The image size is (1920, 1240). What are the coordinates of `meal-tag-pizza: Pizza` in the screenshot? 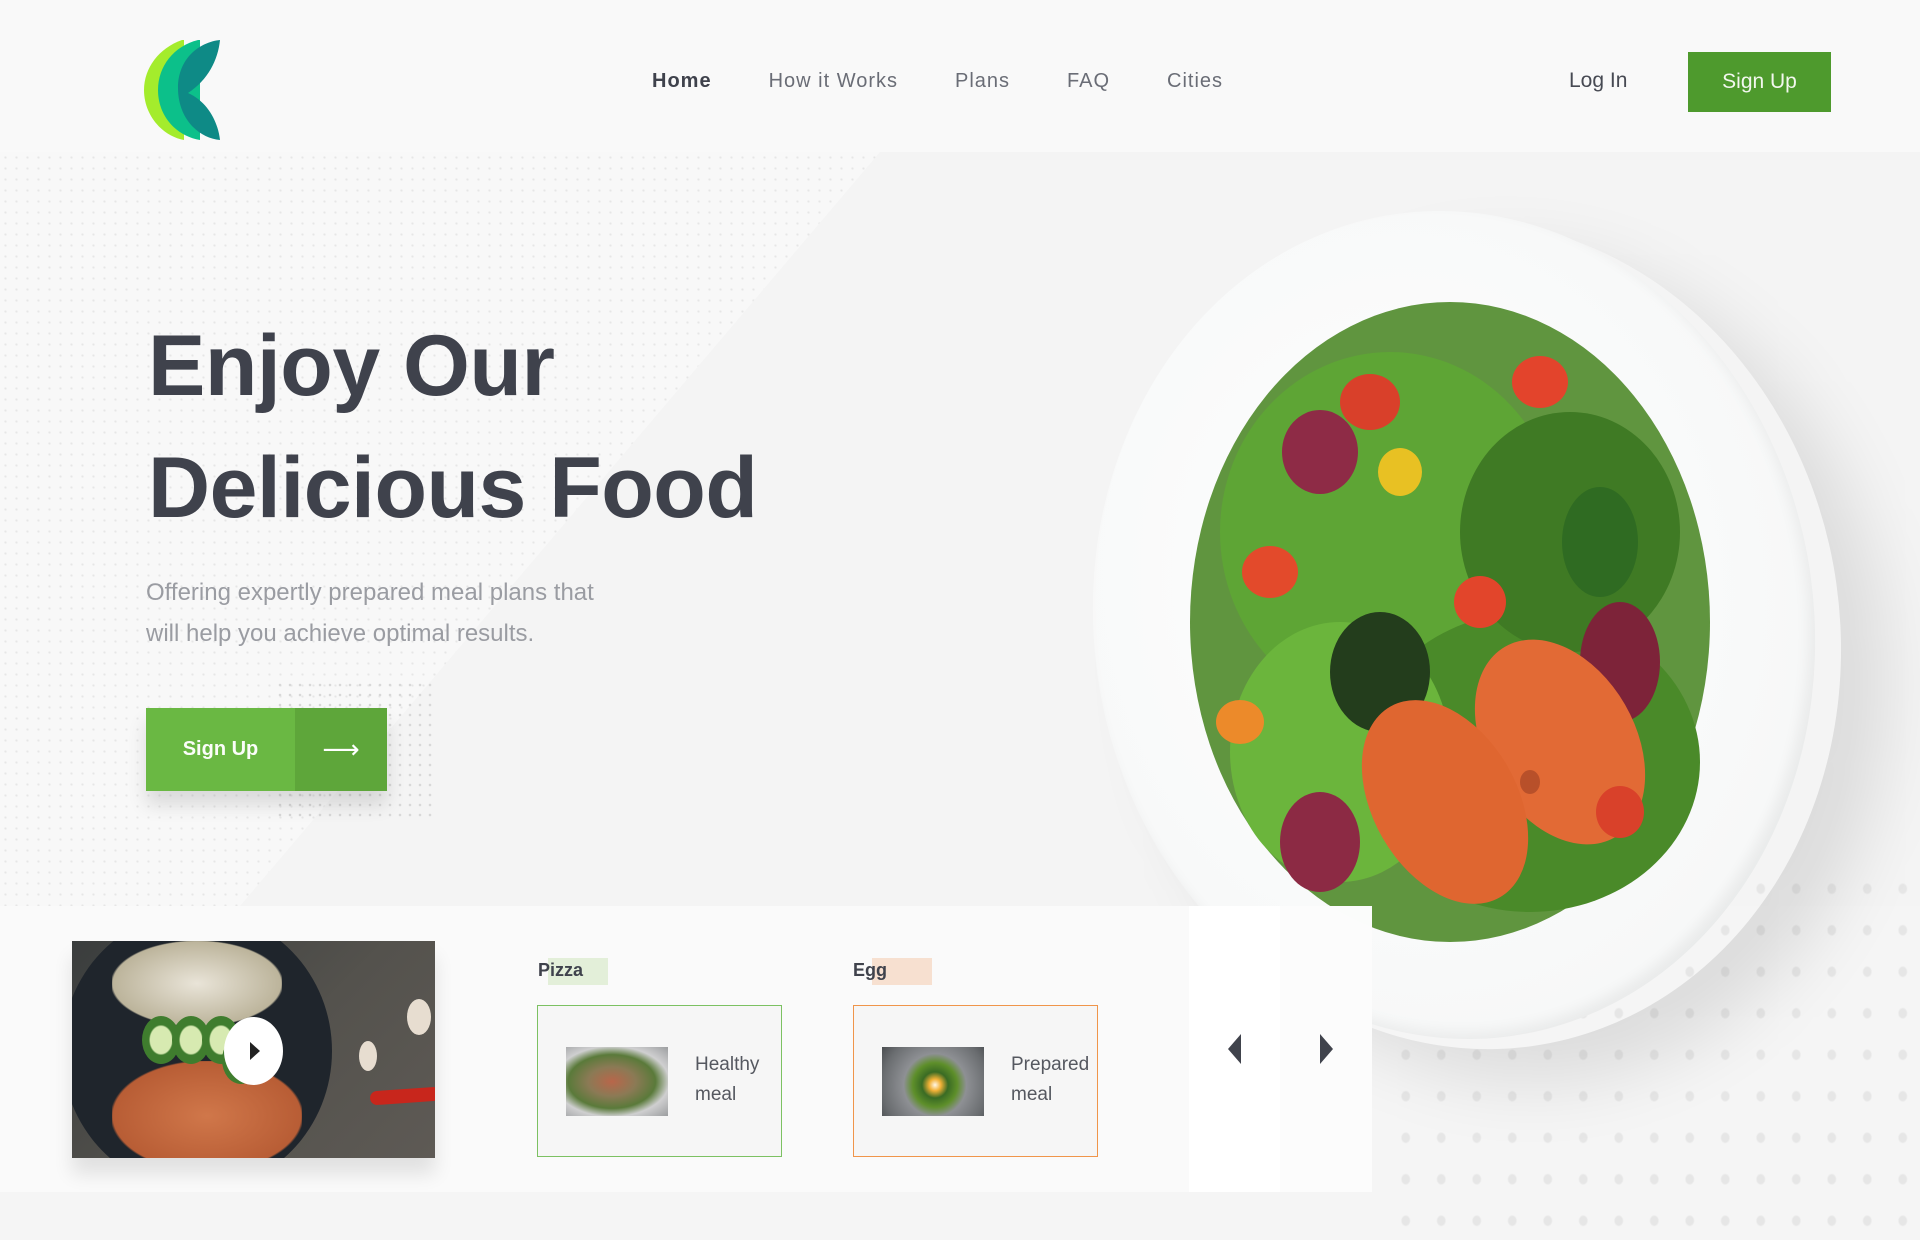 It's located at (561, 970).